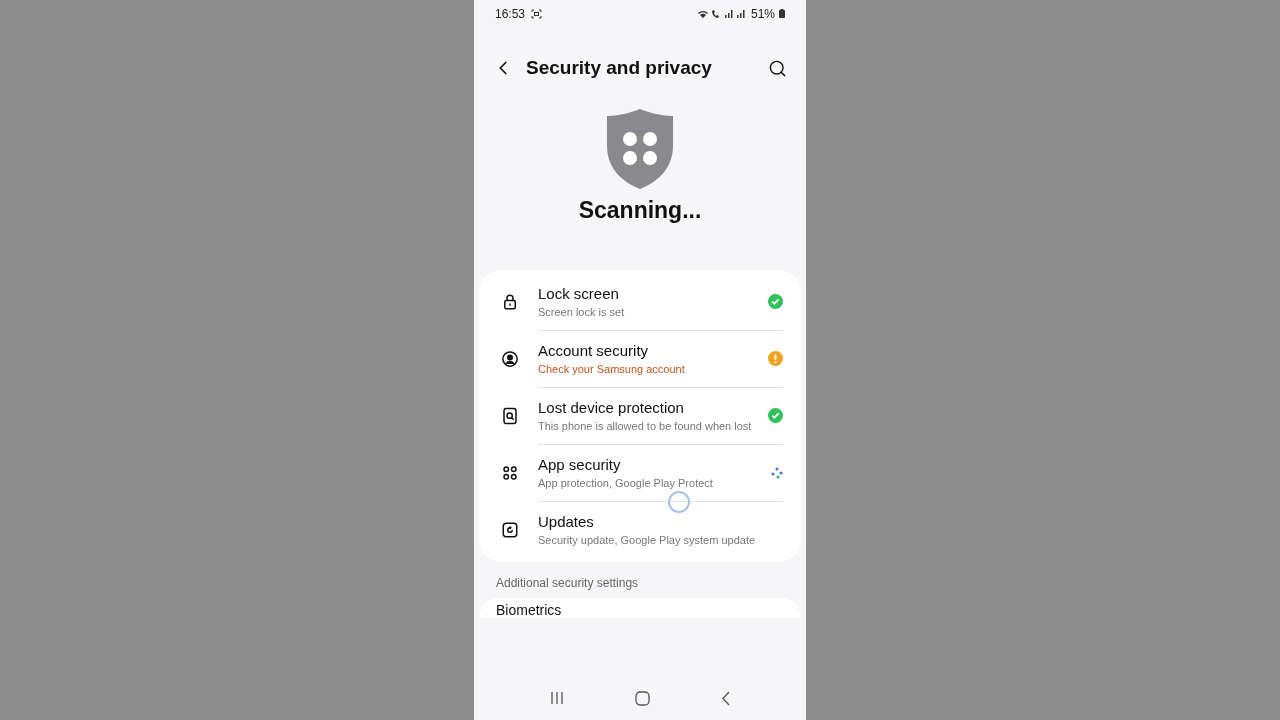  Describe the element at coordinates (762, 14) in the screenshot. I see `battery-percentage: 51%` at that location.